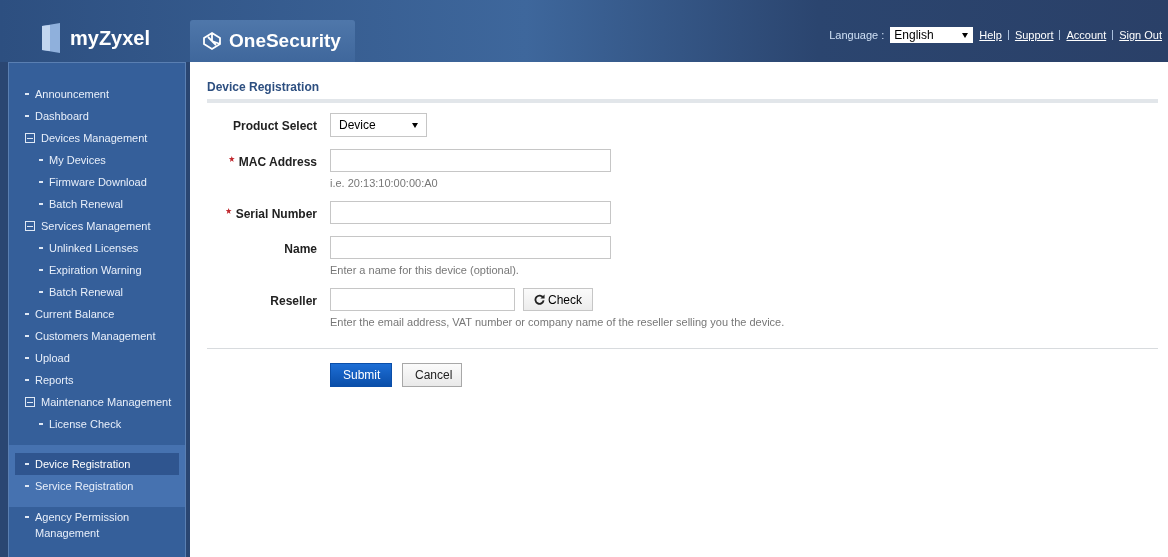  I want to click on product-tab: OneSecurity, so click(272, 41).